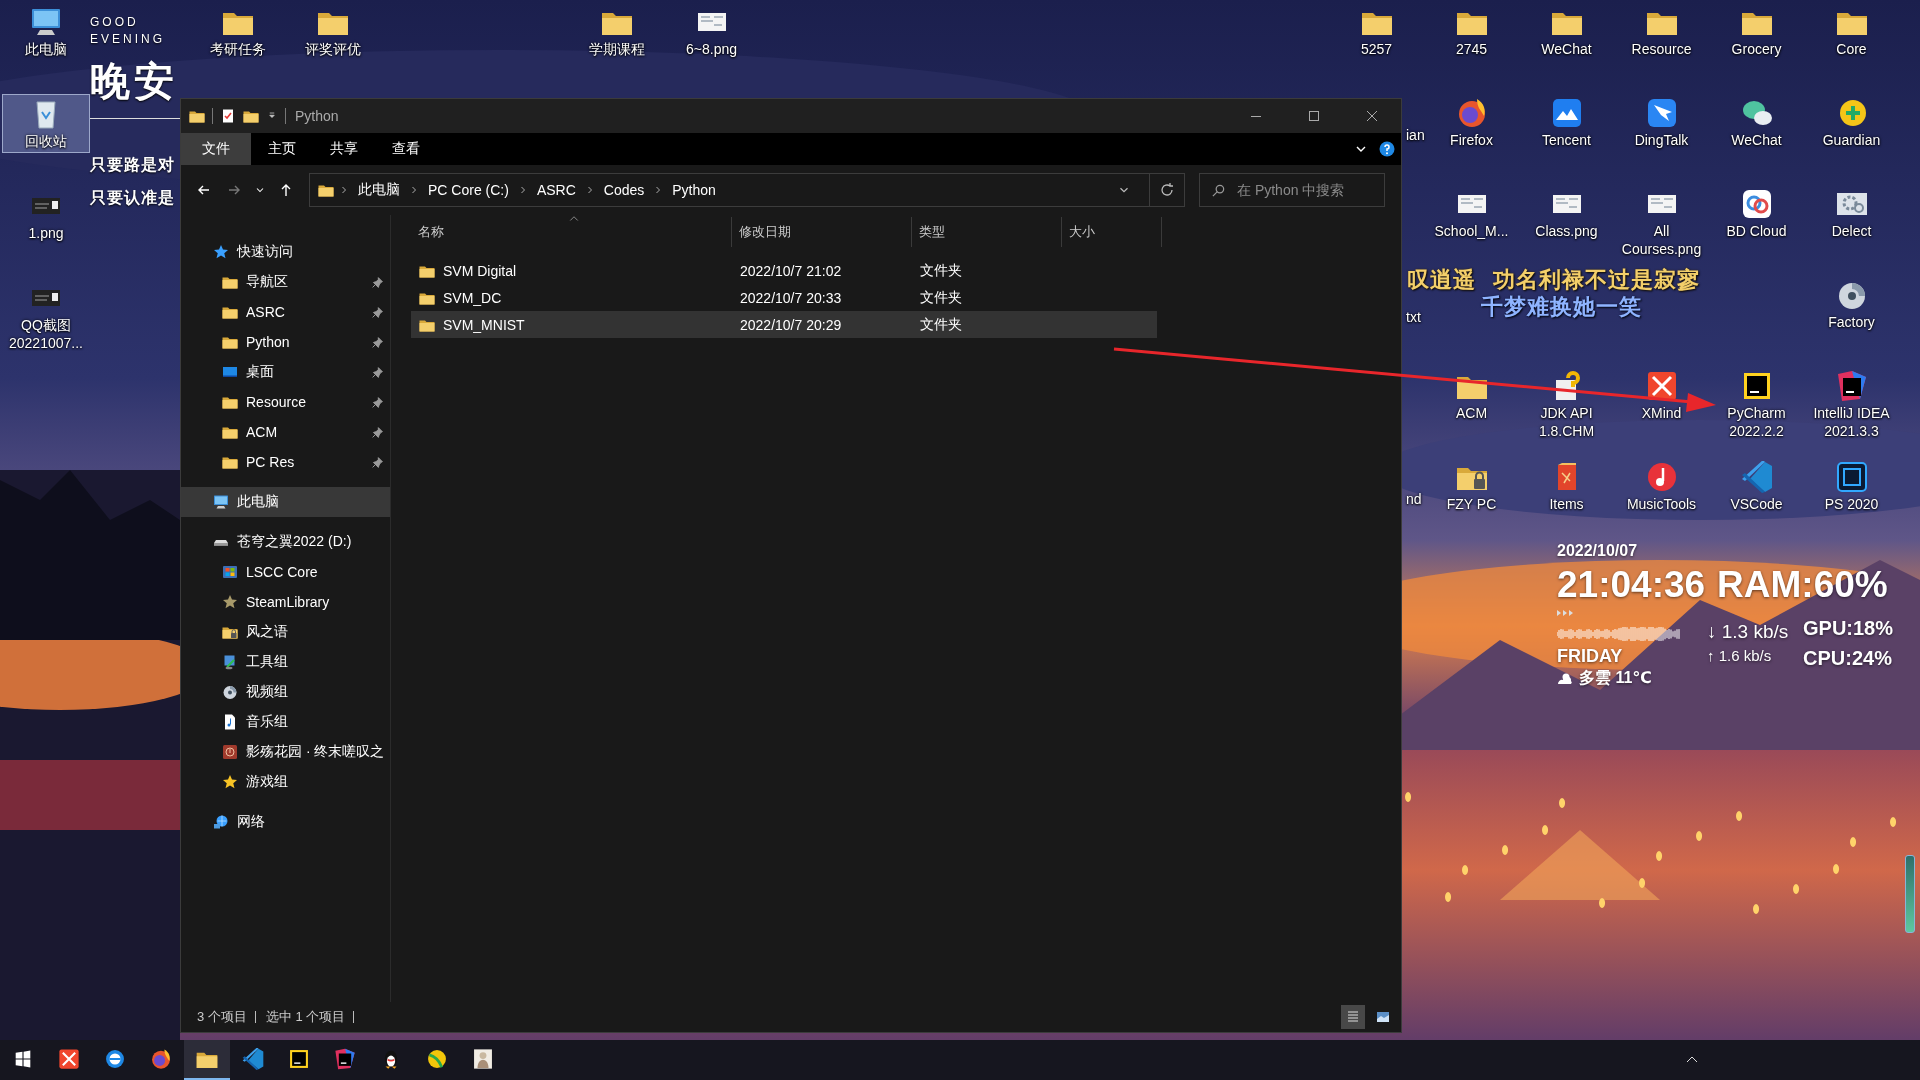 This screenshot has width=1920, height=1080. What do you see at coordinates (406, 149) in the screenshot?
I see `ribbon-tab: 查看` at bounding box center [406, 149].